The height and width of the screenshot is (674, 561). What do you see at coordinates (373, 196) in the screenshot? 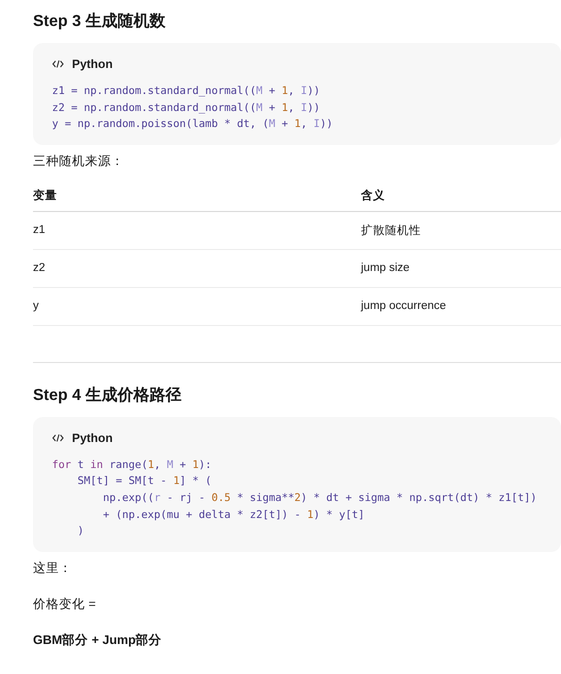
I see `column-header: 含义` at bounding box center [373, 196].